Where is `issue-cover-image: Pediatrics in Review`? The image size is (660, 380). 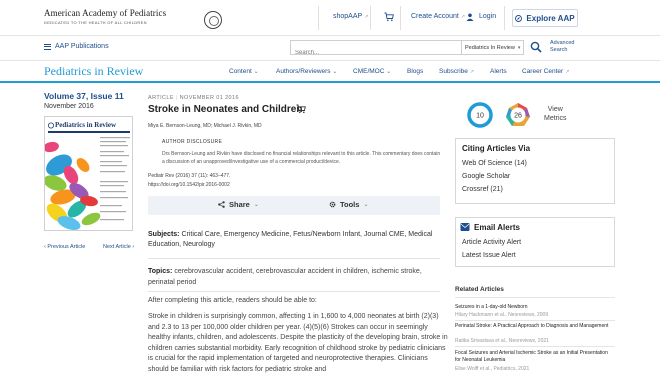 issue-cover-image: Pediatrics in Review is located at coordinates (88, 173).